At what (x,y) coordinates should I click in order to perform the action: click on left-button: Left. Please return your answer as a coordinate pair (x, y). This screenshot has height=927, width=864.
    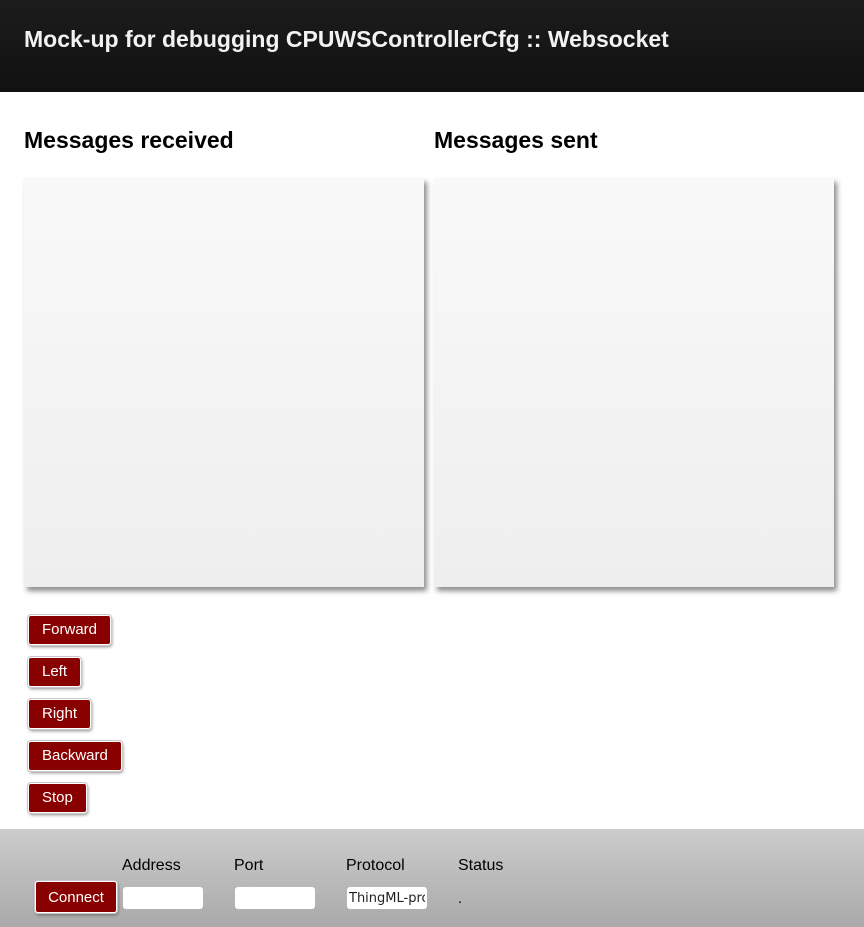
    Looking at the image, I should click on (55, 672).